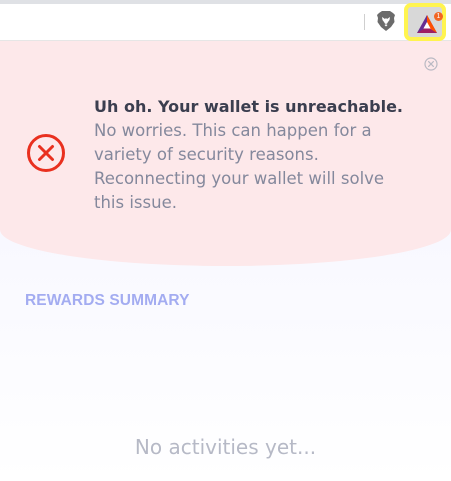 This screenshot has height=481, width=451. I want to click on brave-rewards-button: 1, so click(425, 22).